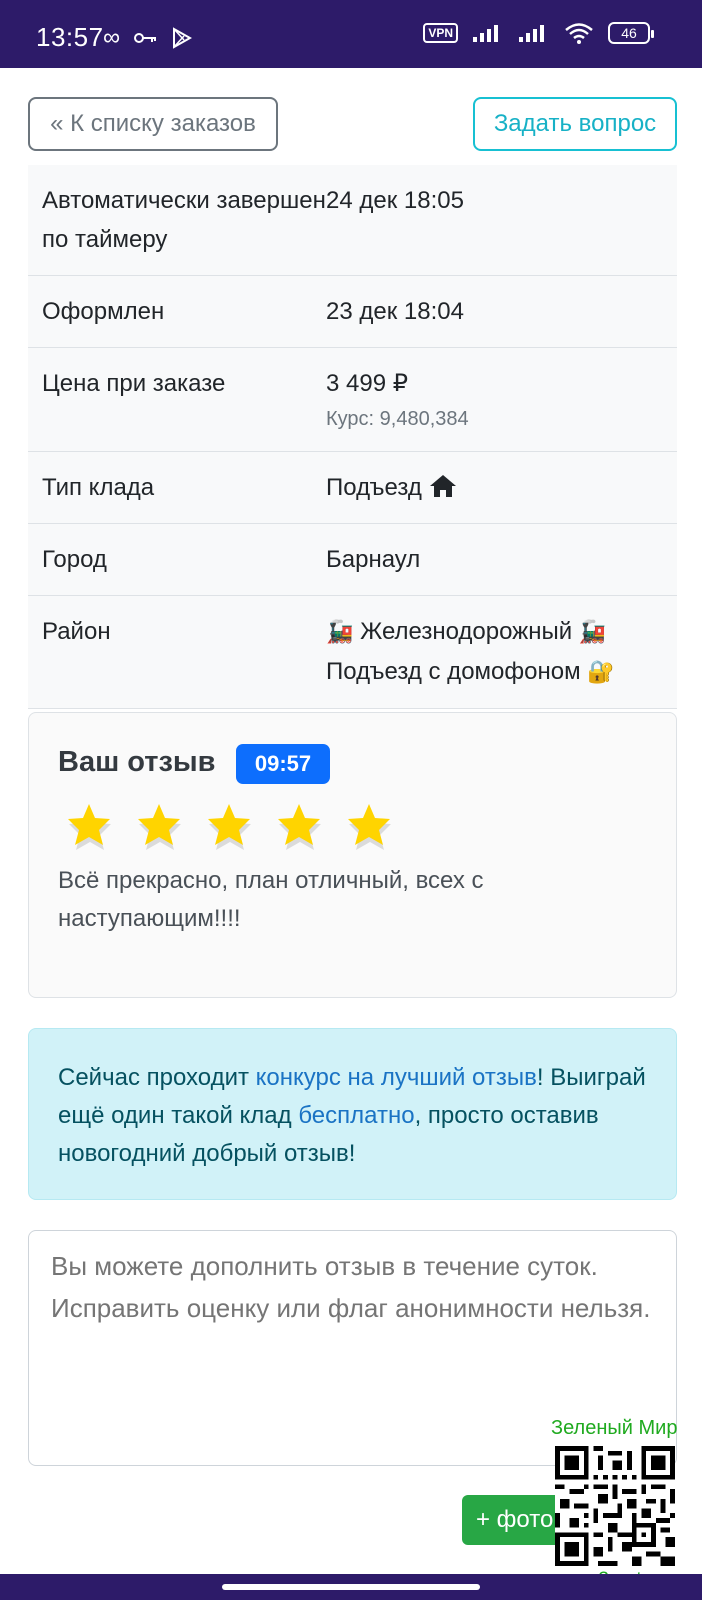 The image size is (702, 1600). I want to click on contest-text: Сейчас проходит, so click(157, 1077).